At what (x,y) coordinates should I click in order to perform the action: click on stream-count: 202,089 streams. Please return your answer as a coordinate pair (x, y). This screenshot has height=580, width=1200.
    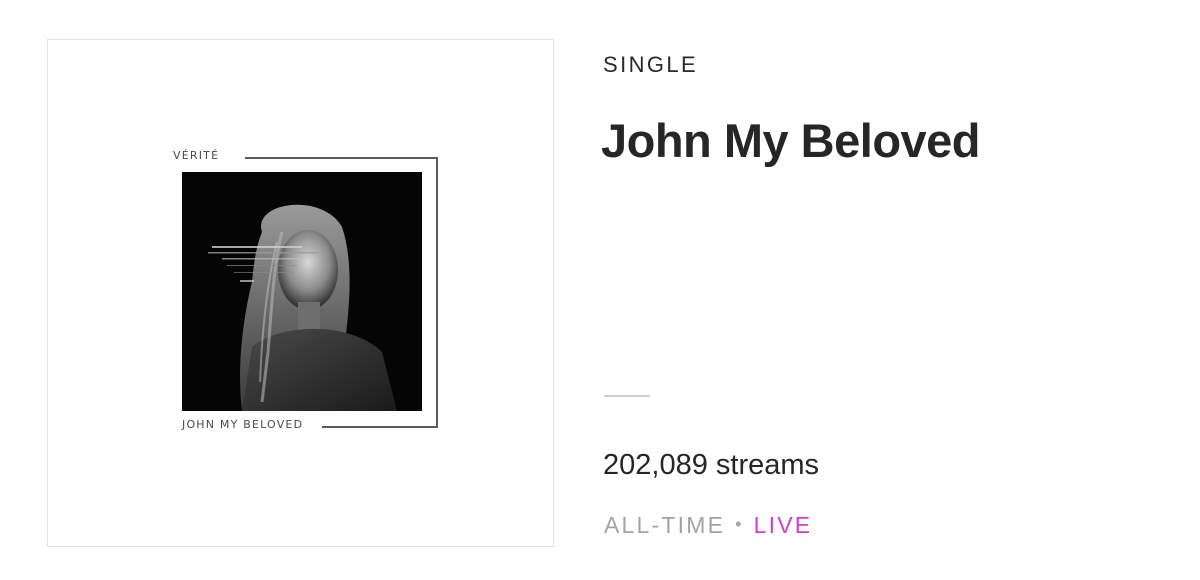
    Looking at the image, I should click on (711, 465).